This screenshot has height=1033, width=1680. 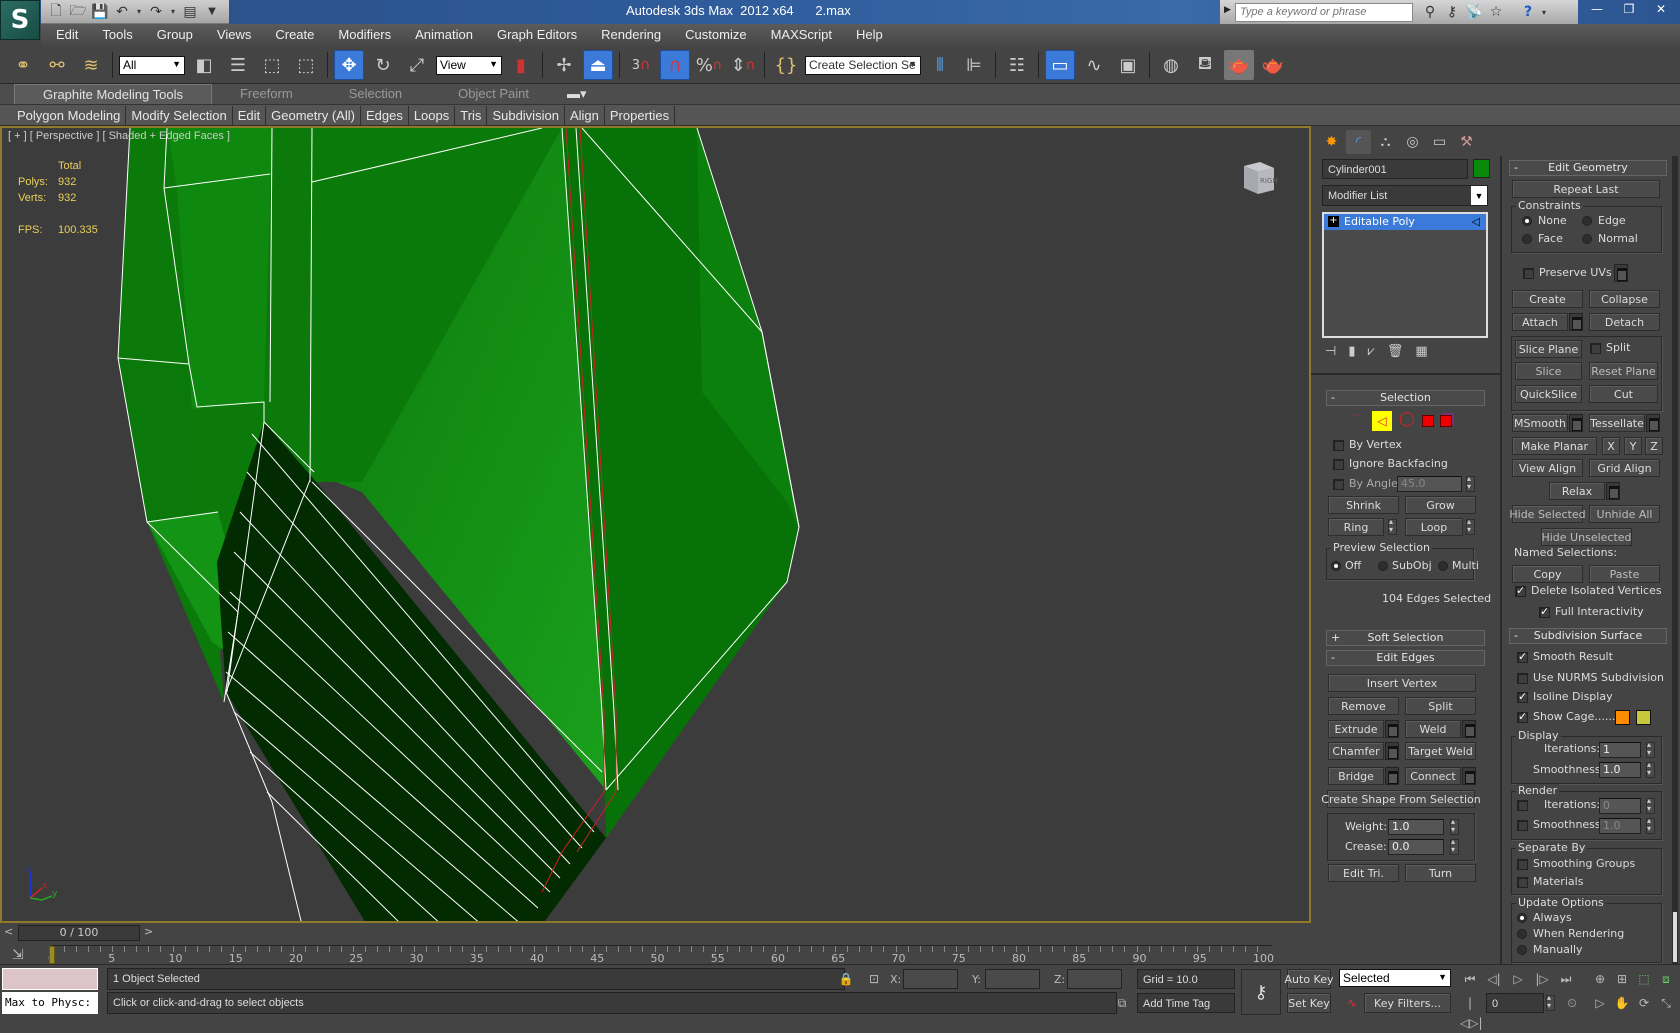 What do you see at coordinates (675, 65) in the screenshot?
I see `angle-snap-icon: ∩` at bounding box center [675, 65].